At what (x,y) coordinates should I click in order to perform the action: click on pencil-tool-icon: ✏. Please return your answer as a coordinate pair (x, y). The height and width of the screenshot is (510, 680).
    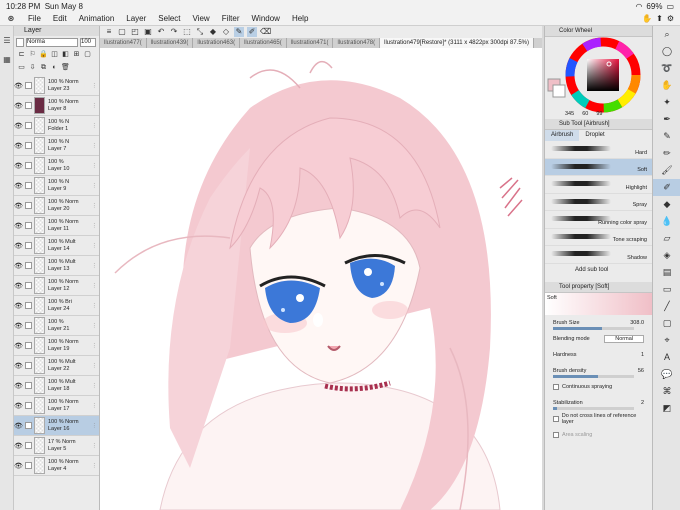
    Looking at the image, I should click on (666, 153).